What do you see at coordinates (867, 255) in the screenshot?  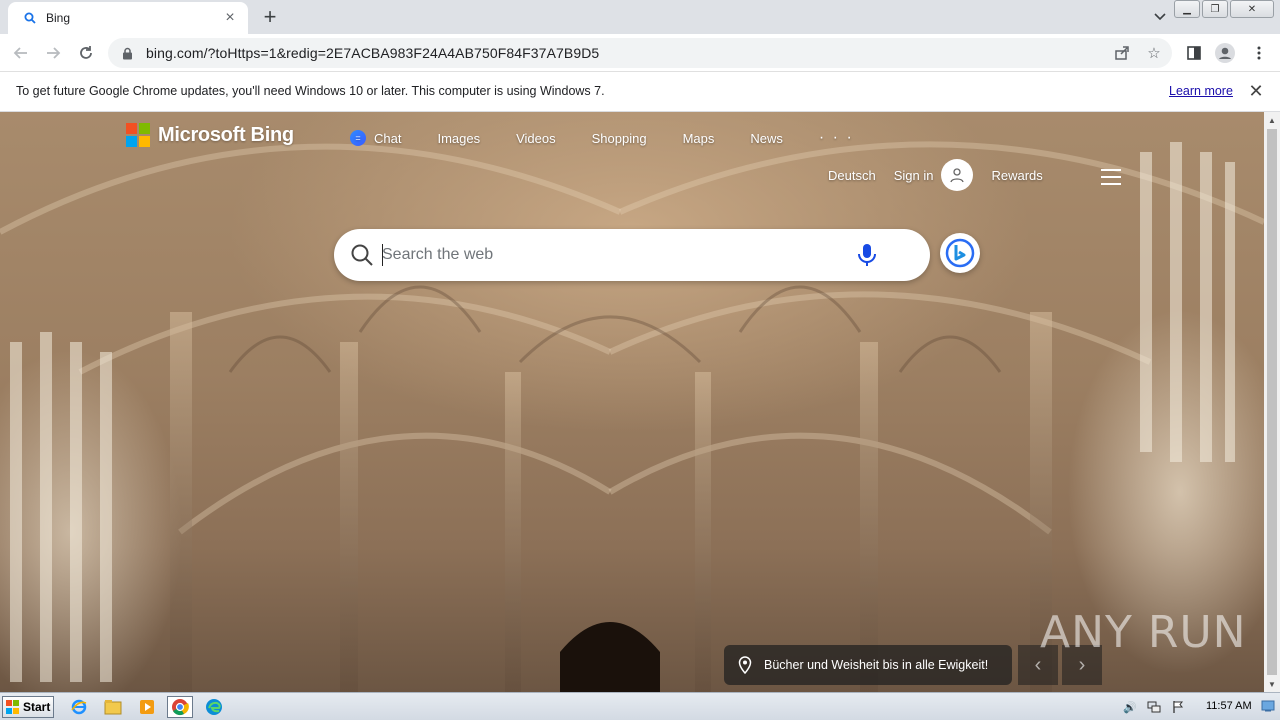 I see `microphone-icon` at bounding box center [867, 255].